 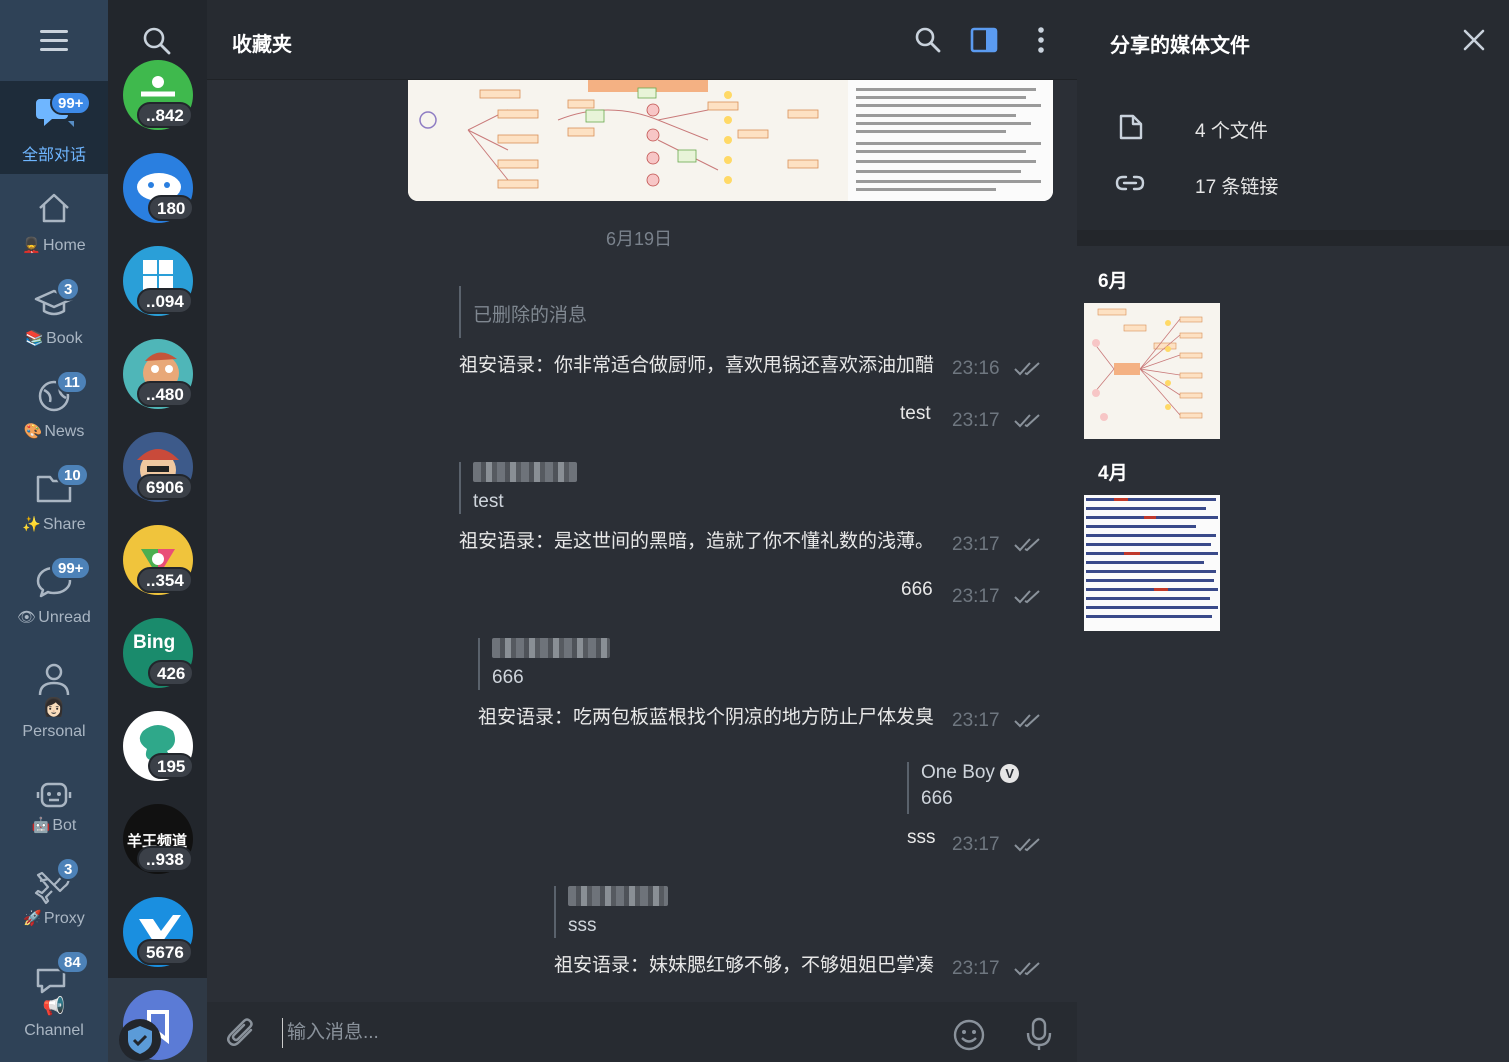 I want to click on folder-all-chats: 99+ 全部对话, so click(x=54, y=127).